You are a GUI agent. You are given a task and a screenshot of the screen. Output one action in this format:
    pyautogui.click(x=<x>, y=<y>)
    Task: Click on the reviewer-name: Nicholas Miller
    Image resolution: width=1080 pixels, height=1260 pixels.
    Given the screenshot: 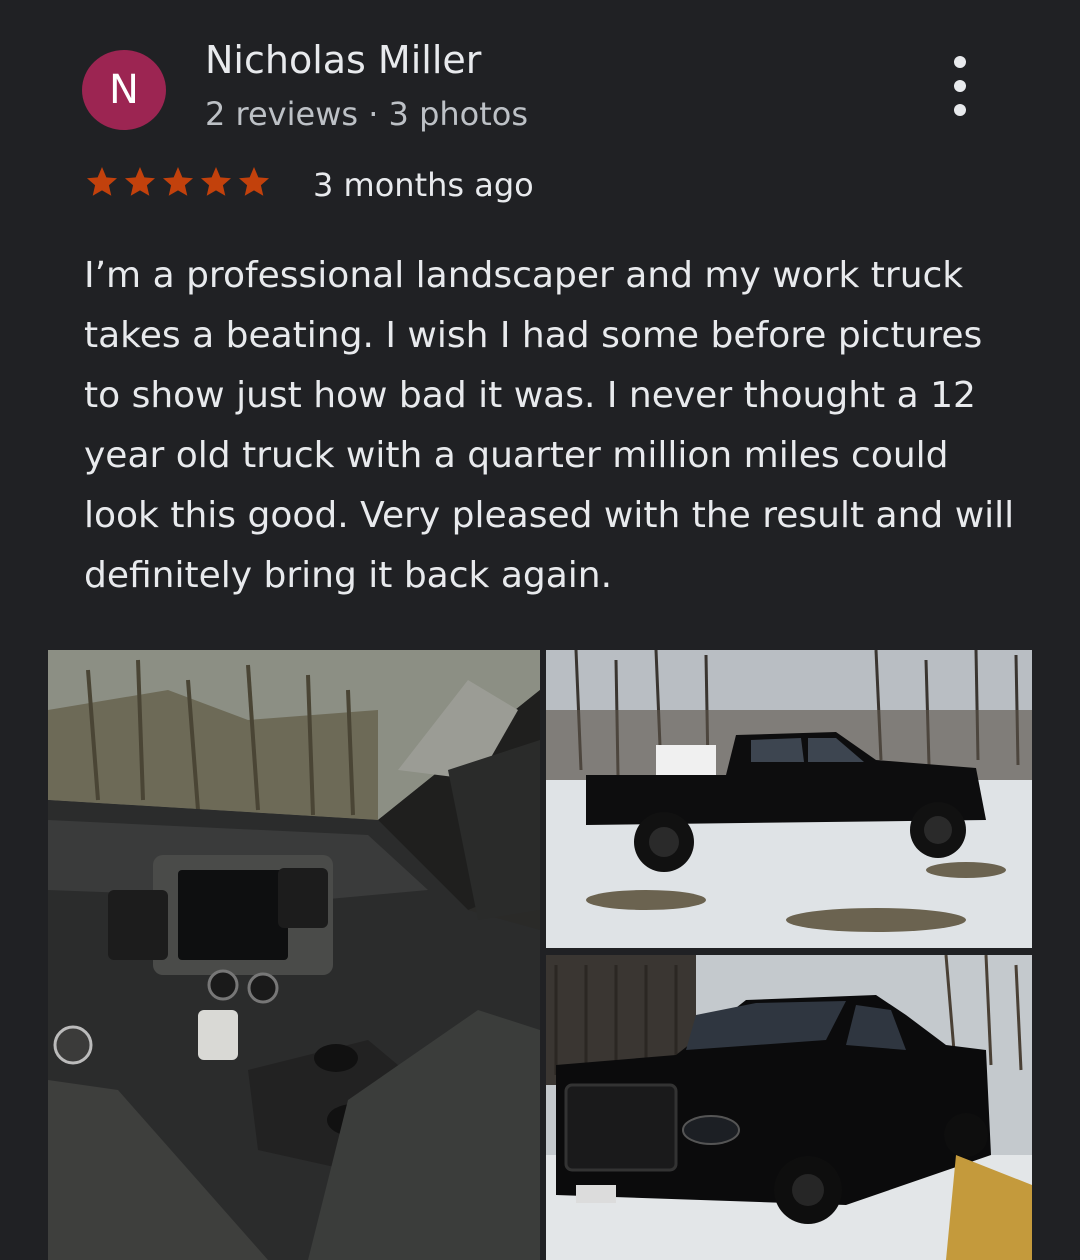 What is the action you would take?
    pyautogui.click(x=343, y=60)
    